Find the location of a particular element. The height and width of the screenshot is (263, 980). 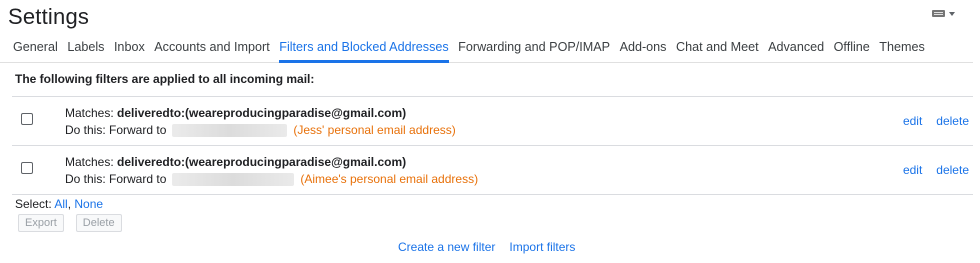

settings-header: Settings is located at coordinates (490, 17).